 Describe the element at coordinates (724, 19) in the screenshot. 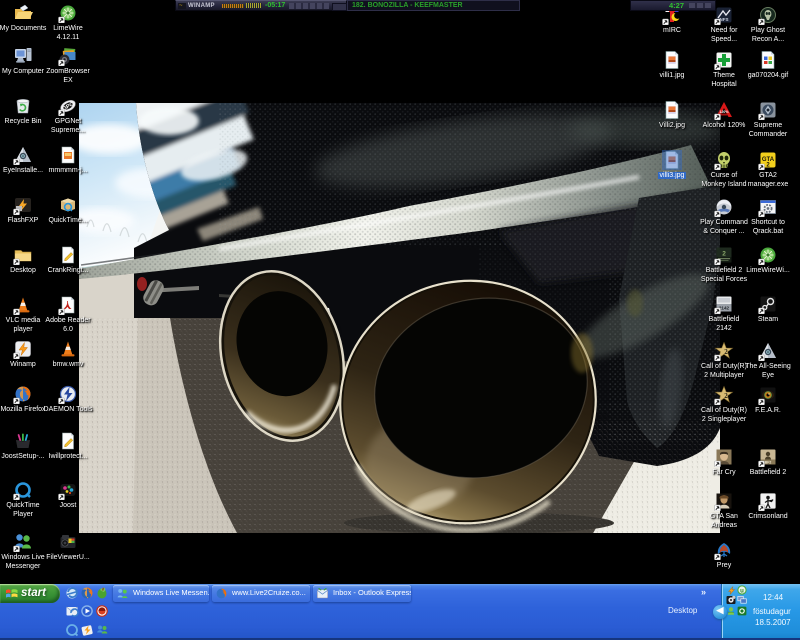

I see `svg-text: NFS` at that location.